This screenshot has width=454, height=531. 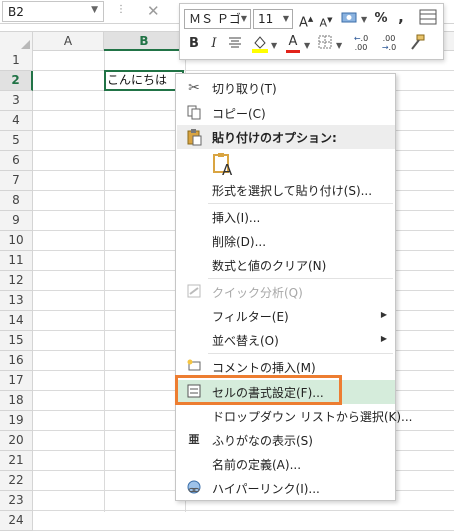 I want to click on menu-item-cut: ✂ 切り取り(T), so click(x=286, y=88).